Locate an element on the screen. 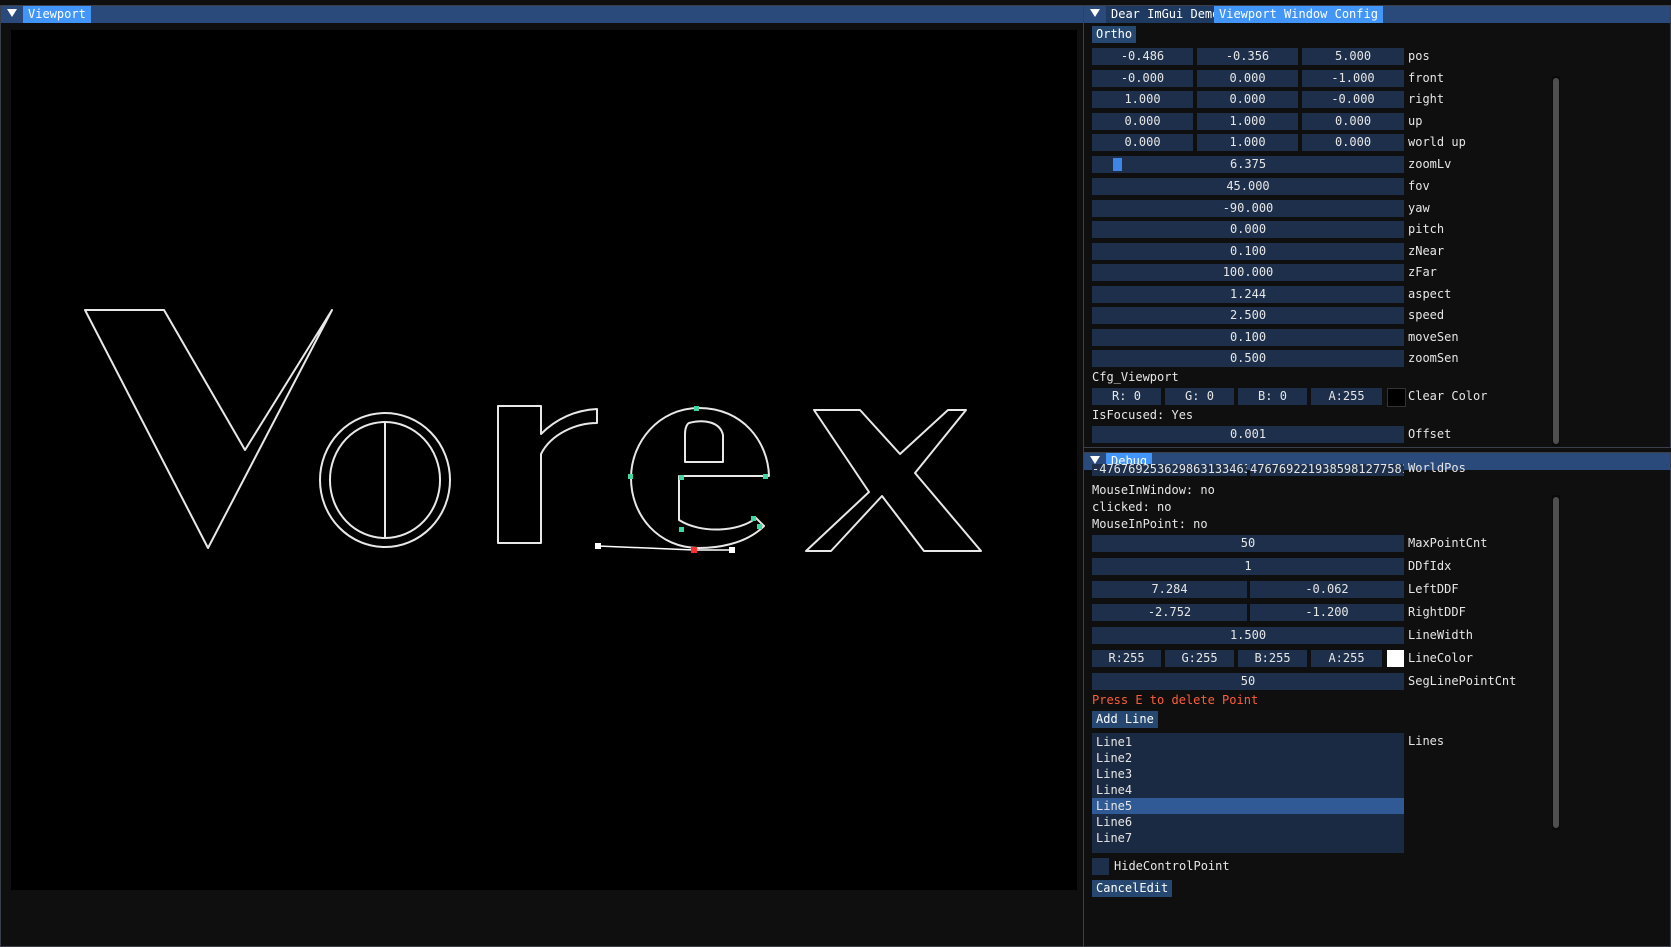  clear-color-r: R: 0 is located at coordinates (1126, 396).